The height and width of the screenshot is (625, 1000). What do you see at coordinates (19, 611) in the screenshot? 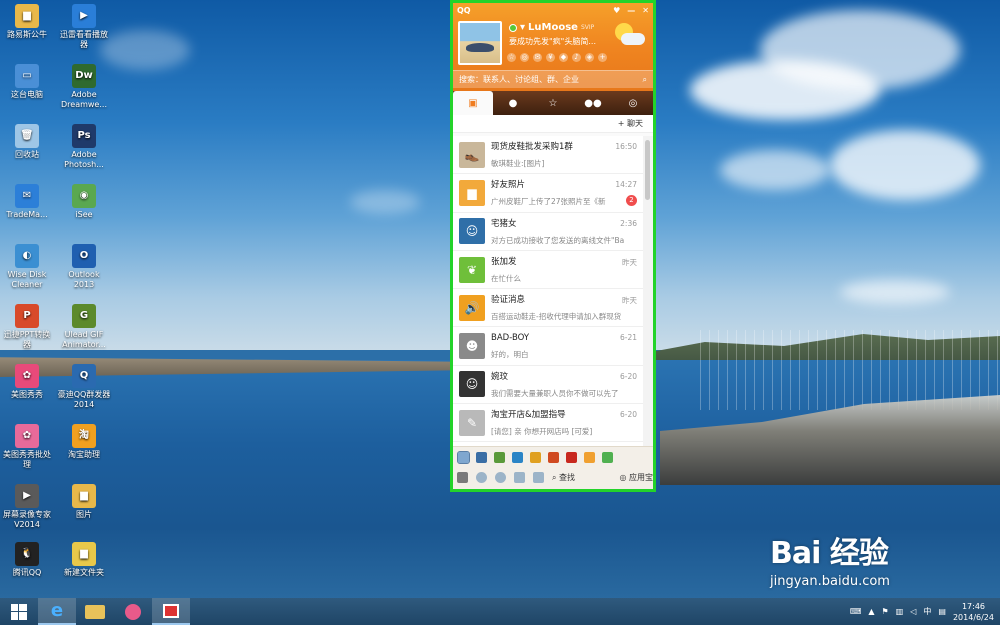
I see `start-button` at bounding box center [19, 611].